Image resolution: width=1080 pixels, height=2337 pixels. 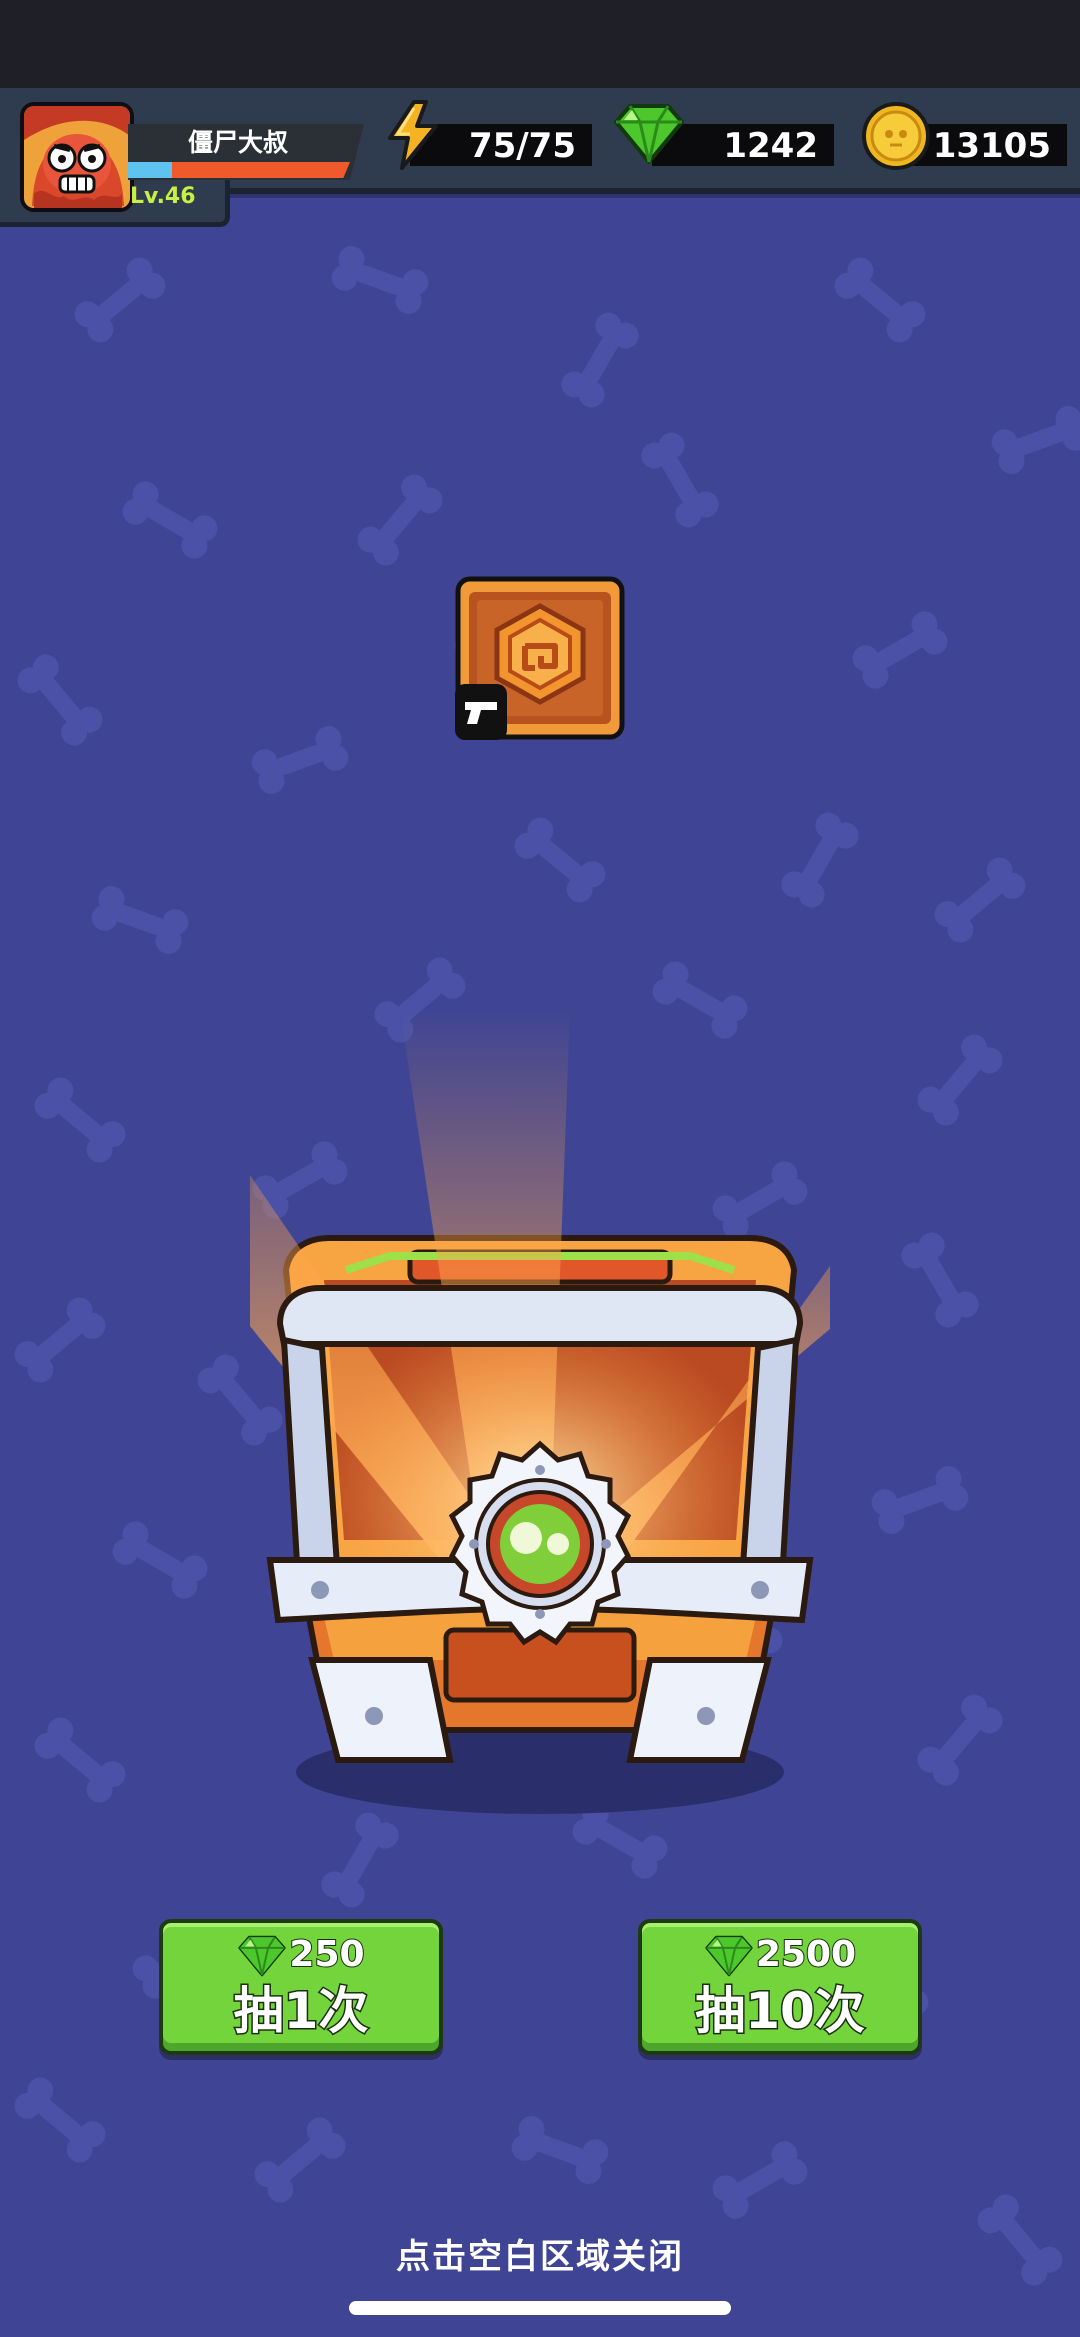 I want to click on status-bar, so click(x=540, y=44).